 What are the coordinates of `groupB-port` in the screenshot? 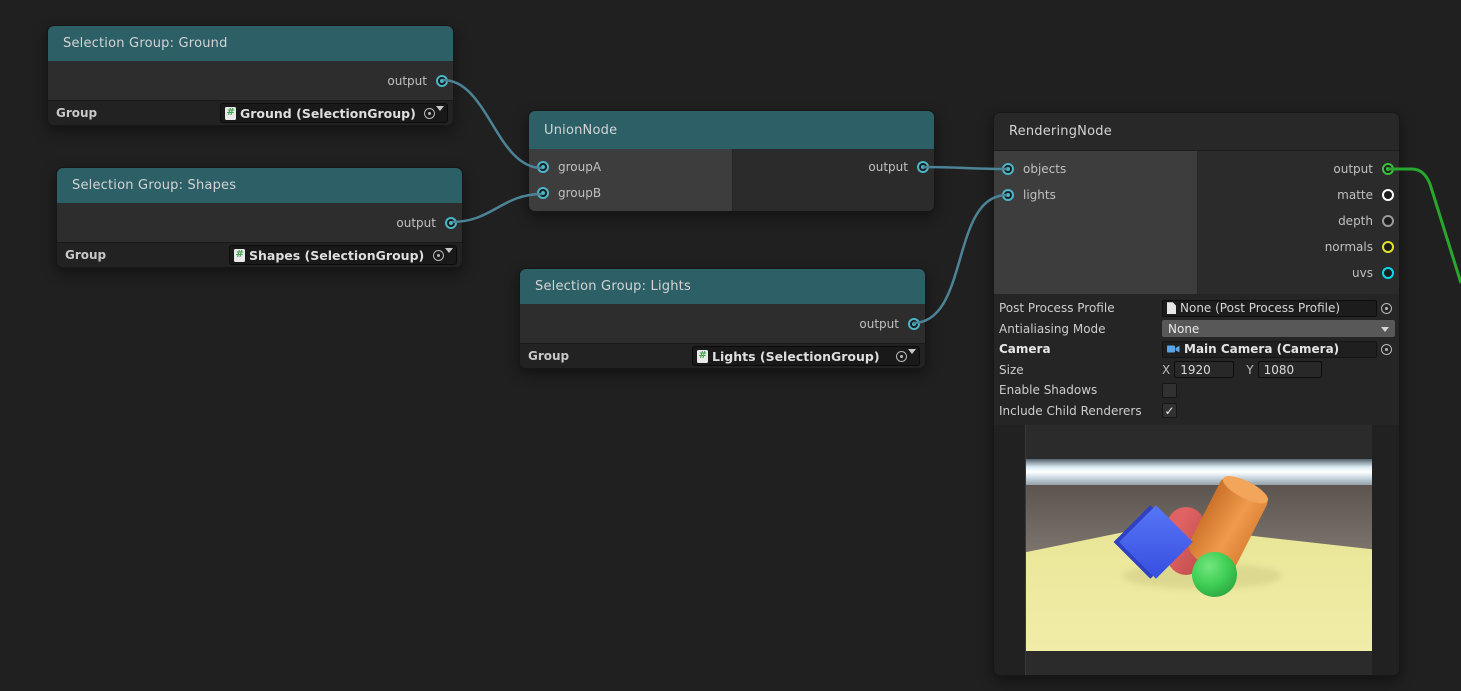 It's located at (543, 193).